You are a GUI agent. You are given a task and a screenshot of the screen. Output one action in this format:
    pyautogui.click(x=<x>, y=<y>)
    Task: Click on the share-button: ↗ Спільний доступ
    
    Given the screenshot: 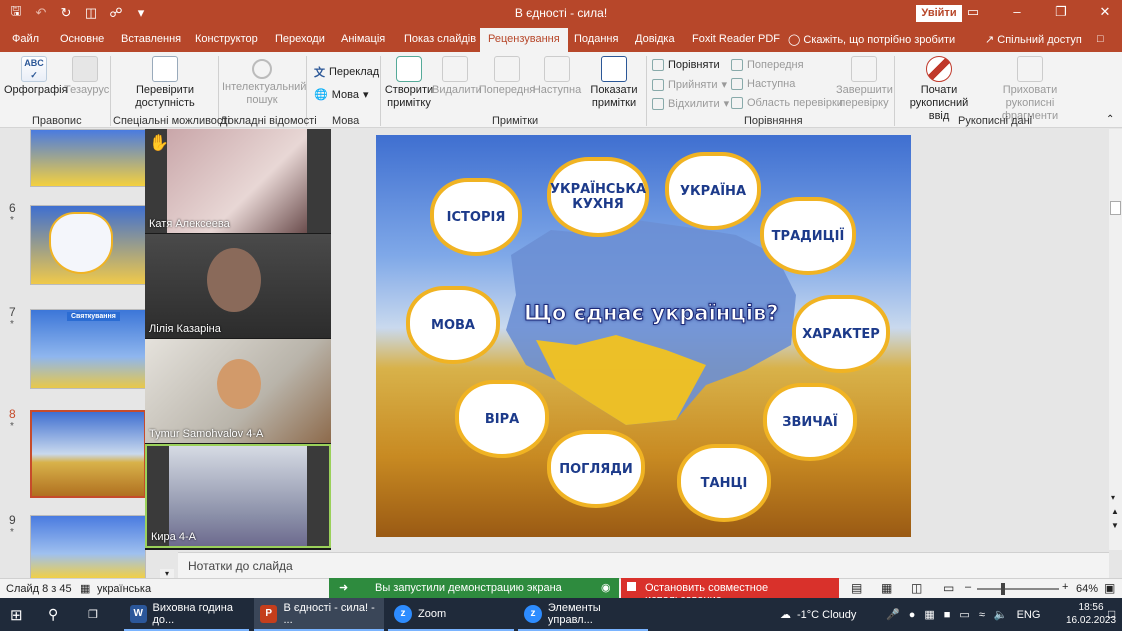 What is the action you would take?
    pyautogui.click(x=1033, y=39)
    